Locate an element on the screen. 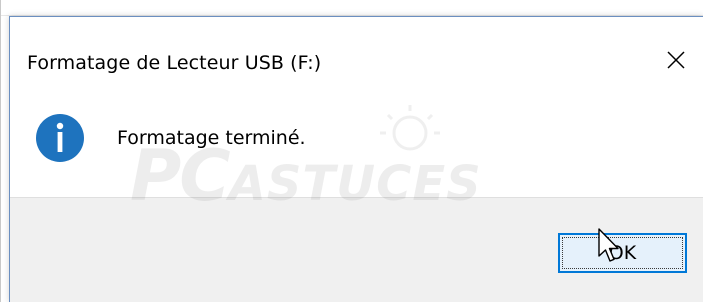 The width and height of the screenshot is (703, 302). close-icon is located at coordinates (676, 62).